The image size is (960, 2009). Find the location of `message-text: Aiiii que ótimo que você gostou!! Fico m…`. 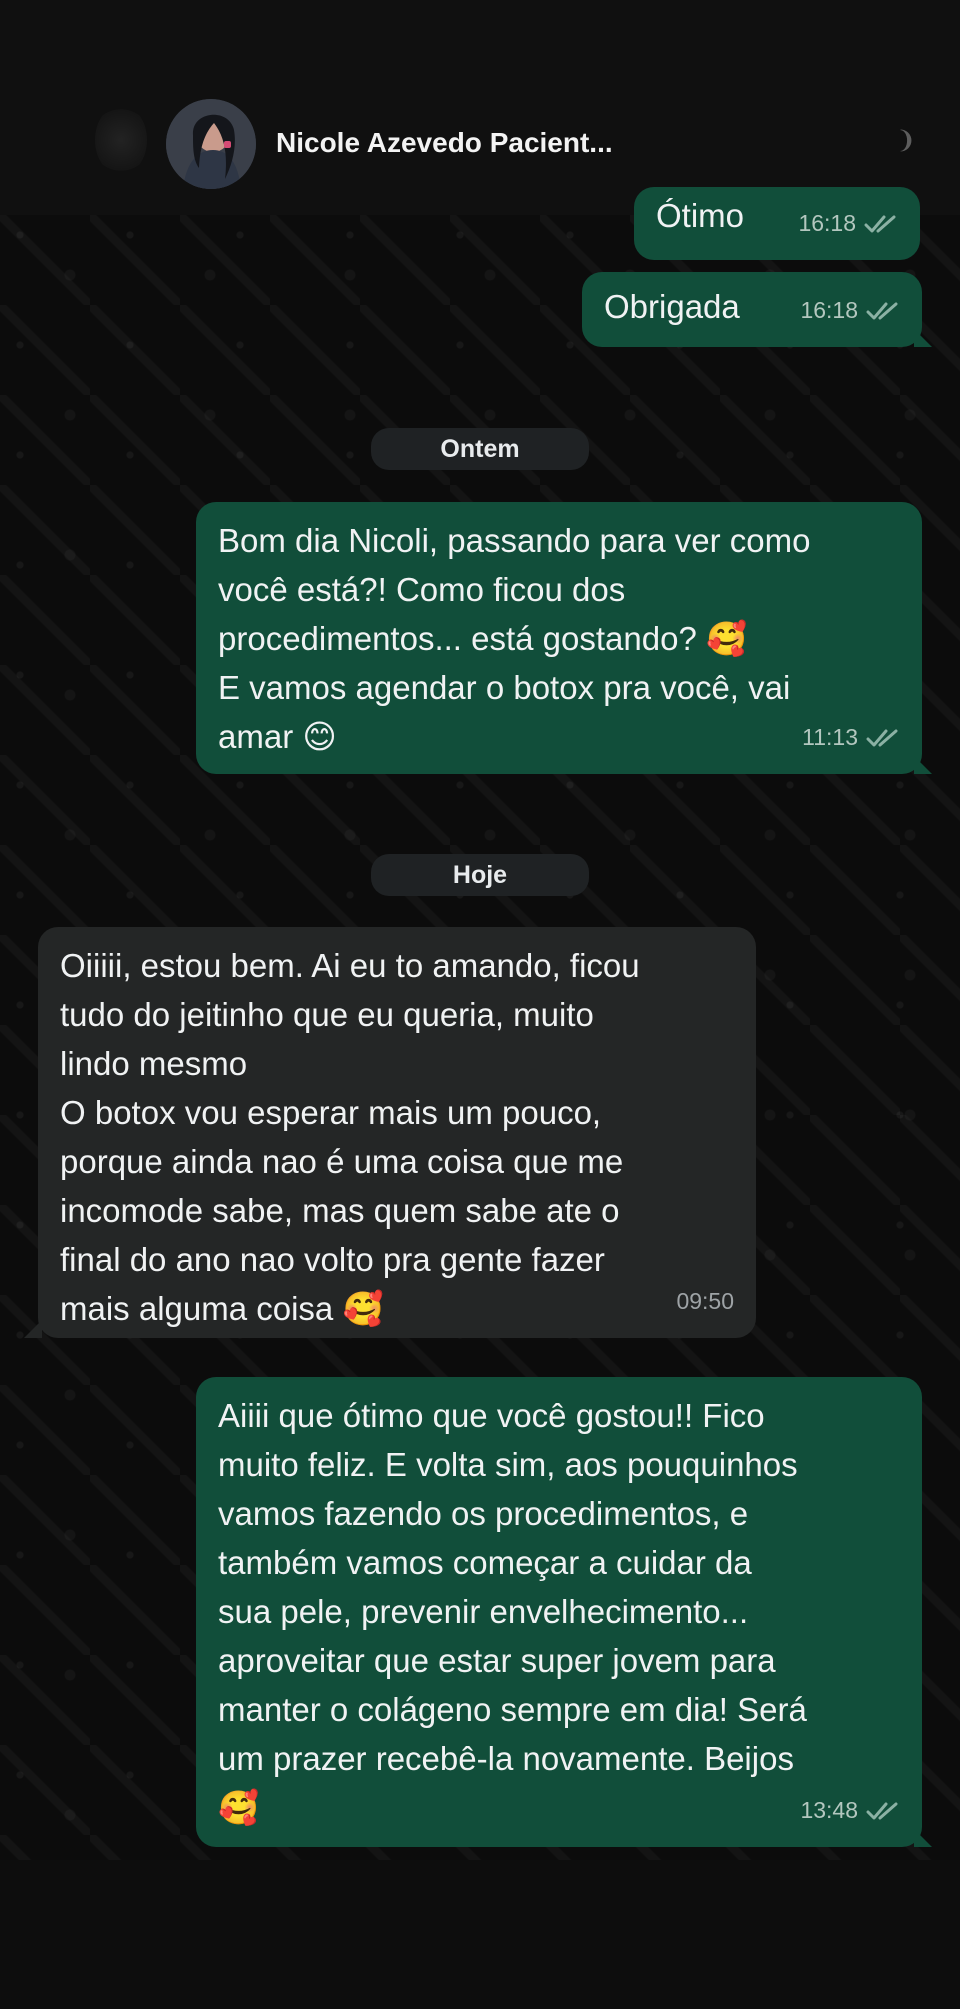

message-text: Aiiii que ótimo que você gostou!! Fico m… is located at coordinates (512, 1611).